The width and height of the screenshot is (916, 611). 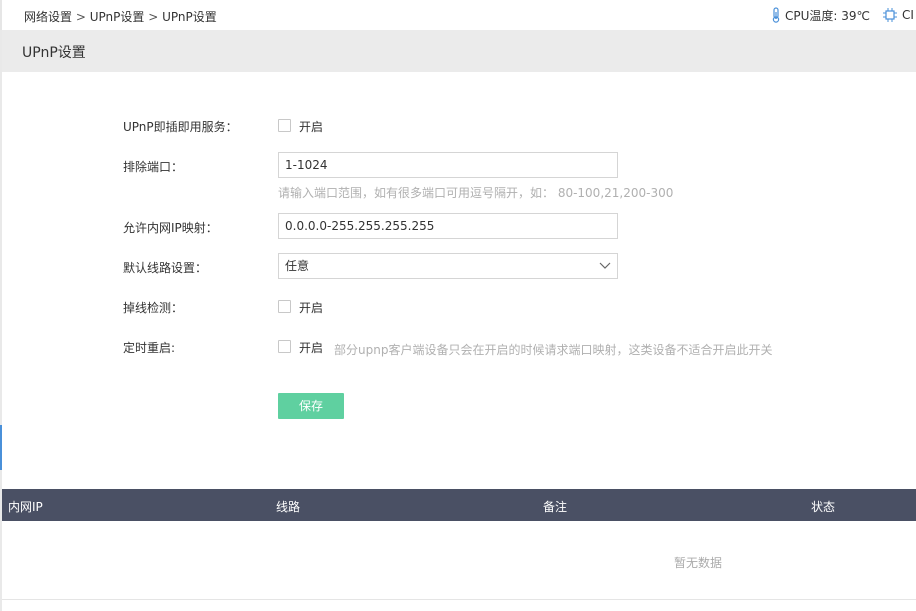 What do you see at coordinates (165, 268) in the screenshot?
I see `default-line-label: 默认线路设置：` at bounding box center [165, 268].